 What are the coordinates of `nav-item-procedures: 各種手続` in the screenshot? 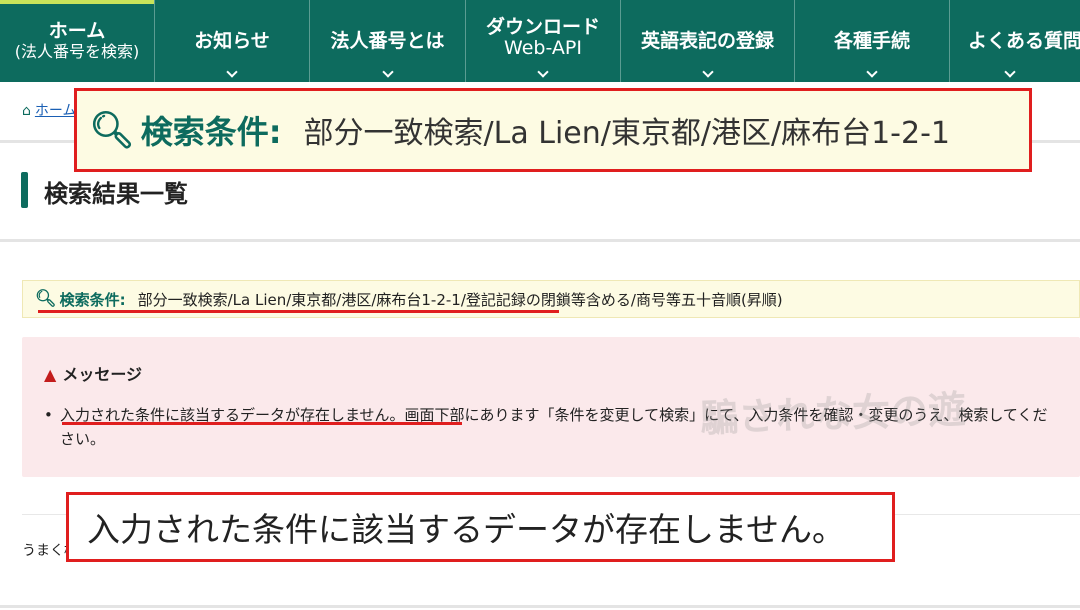 It's located at (872, 41).